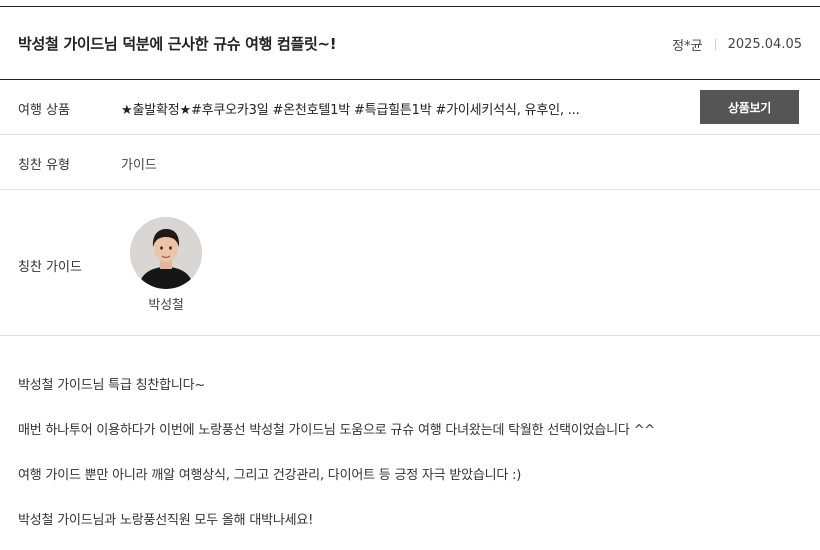  Describe the element at coordinates (50, 267) in the screenshot. I see `praise-guide-label: 칭찬 가이드` at that location.